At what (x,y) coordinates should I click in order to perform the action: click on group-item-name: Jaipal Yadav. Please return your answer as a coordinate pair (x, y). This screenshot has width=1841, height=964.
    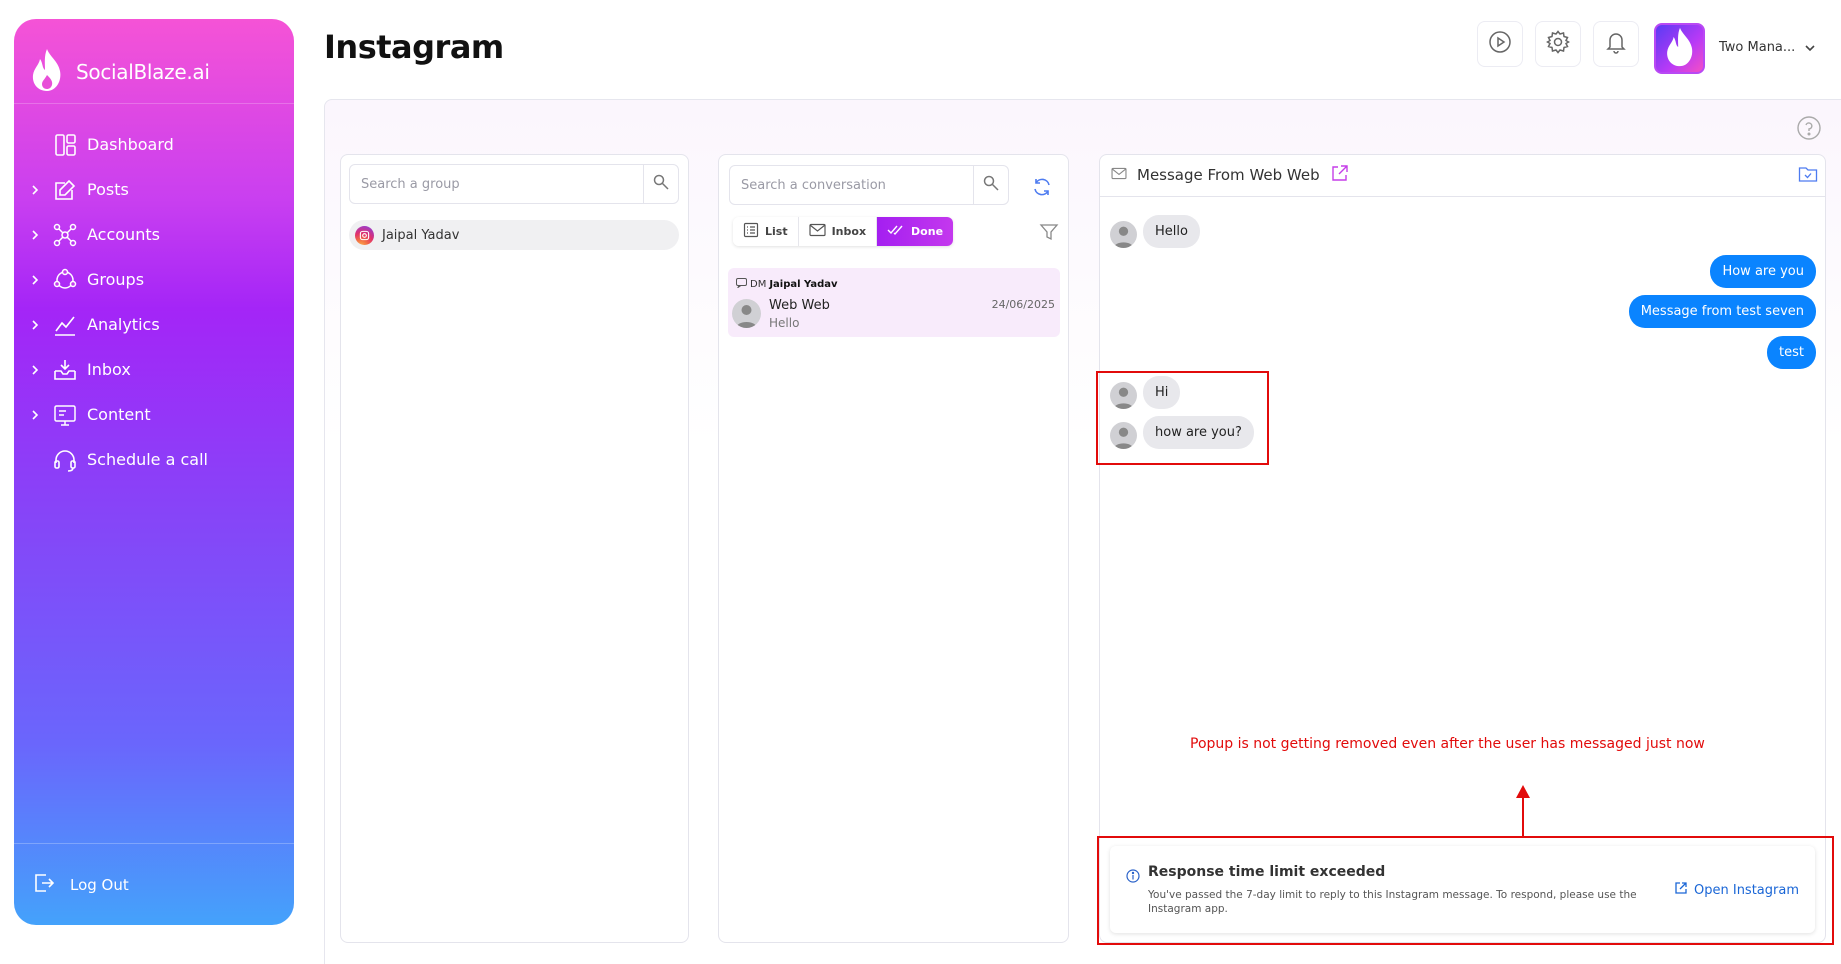
    Looking at the image, I should click on (421, 235).